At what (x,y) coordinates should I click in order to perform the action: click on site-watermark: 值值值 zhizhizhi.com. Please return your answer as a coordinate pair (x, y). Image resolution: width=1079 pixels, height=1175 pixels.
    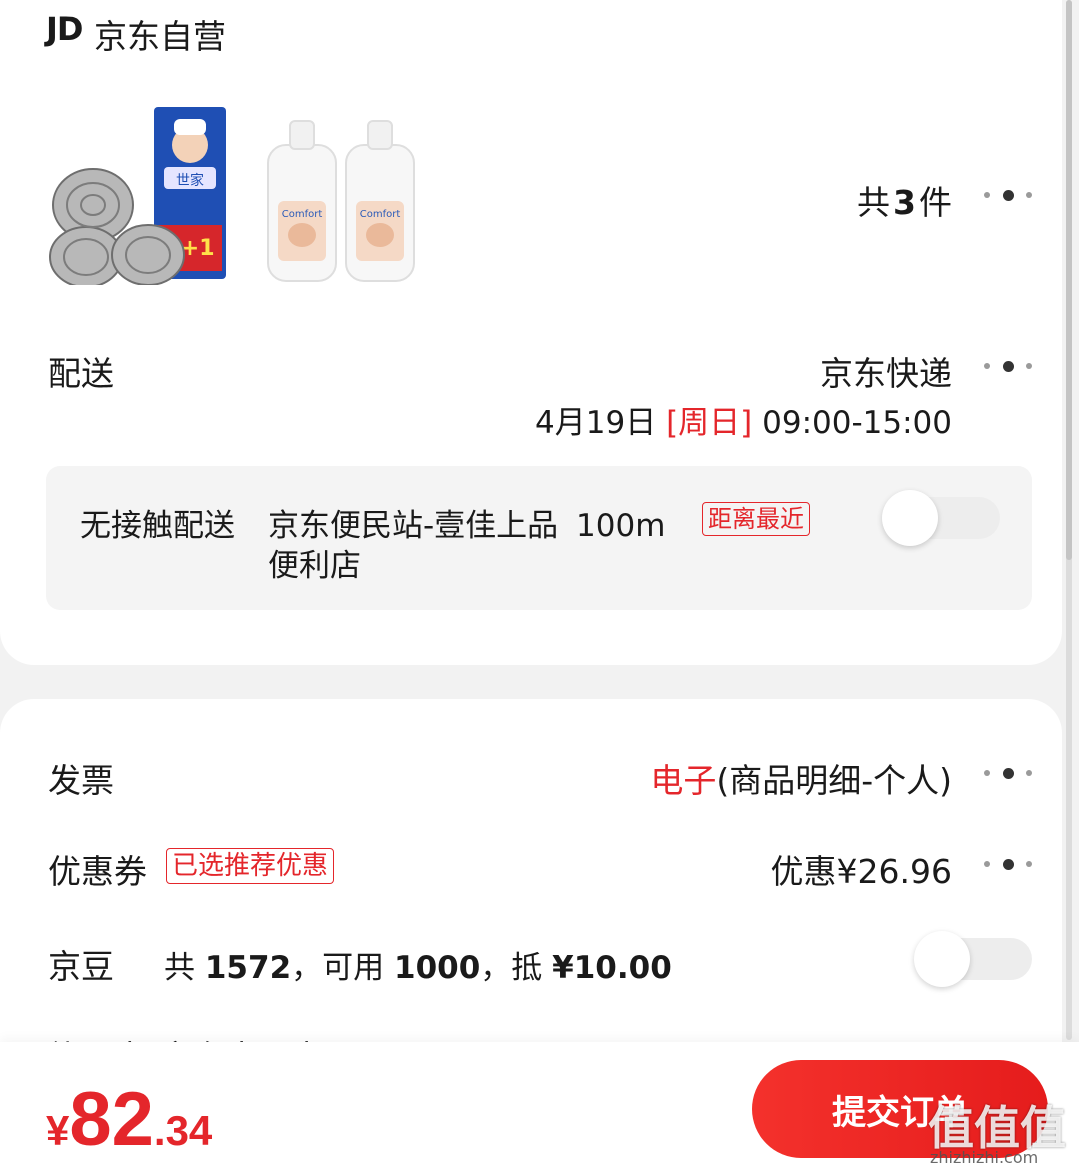
    Looking at the image, I should click on (1002, 1132).